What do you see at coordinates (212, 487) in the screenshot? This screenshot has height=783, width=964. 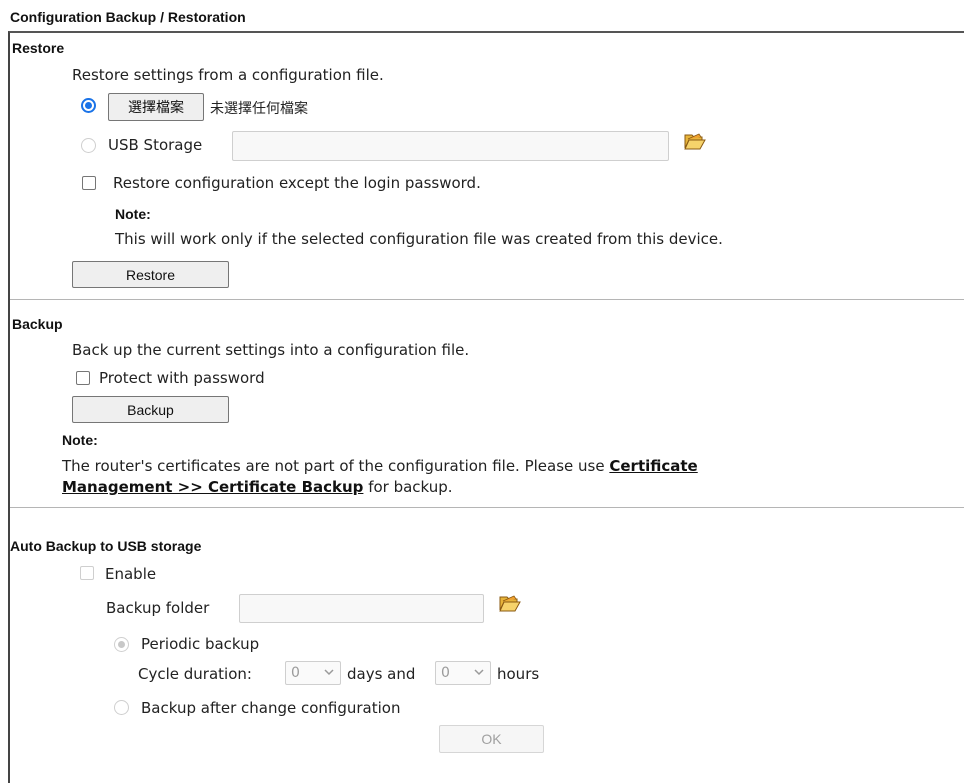 I see `certificate-backup-link: Management >> Certificate Backup` at bounding box center [212, 487].